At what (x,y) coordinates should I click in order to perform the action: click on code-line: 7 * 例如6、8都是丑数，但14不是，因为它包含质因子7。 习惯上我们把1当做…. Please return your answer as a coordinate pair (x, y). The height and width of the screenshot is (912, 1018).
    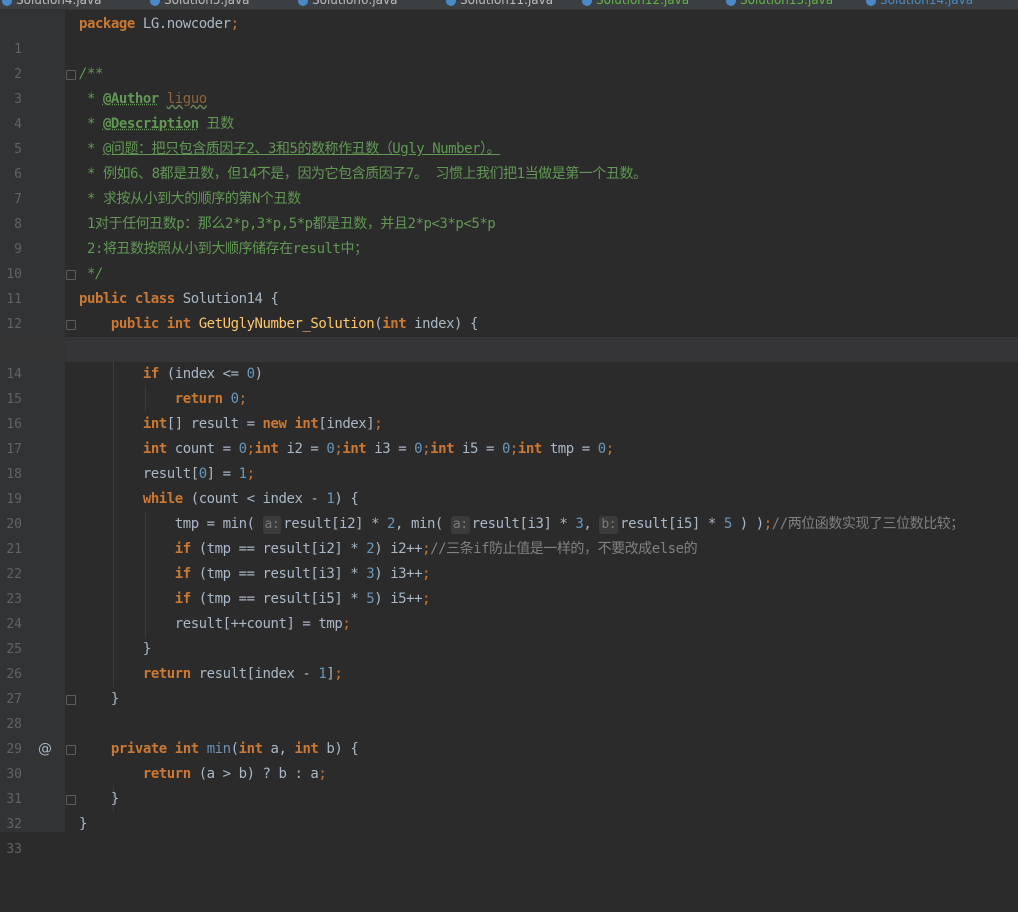
    Looking at the image, I should click on (509, 184).